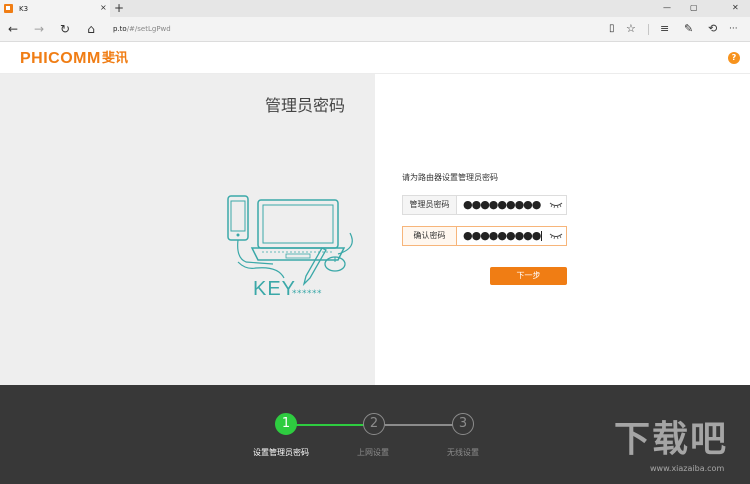  I want to click on admin-password-label: 管理员密码, so click(430, 205).